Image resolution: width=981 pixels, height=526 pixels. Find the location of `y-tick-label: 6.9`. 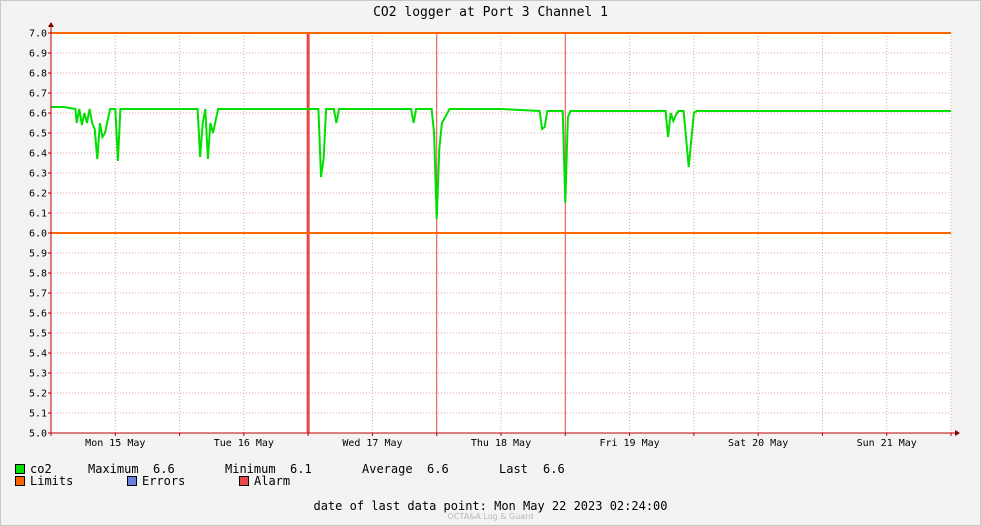

y-tick-label: 6.9 is located at coordinates (38, 54).